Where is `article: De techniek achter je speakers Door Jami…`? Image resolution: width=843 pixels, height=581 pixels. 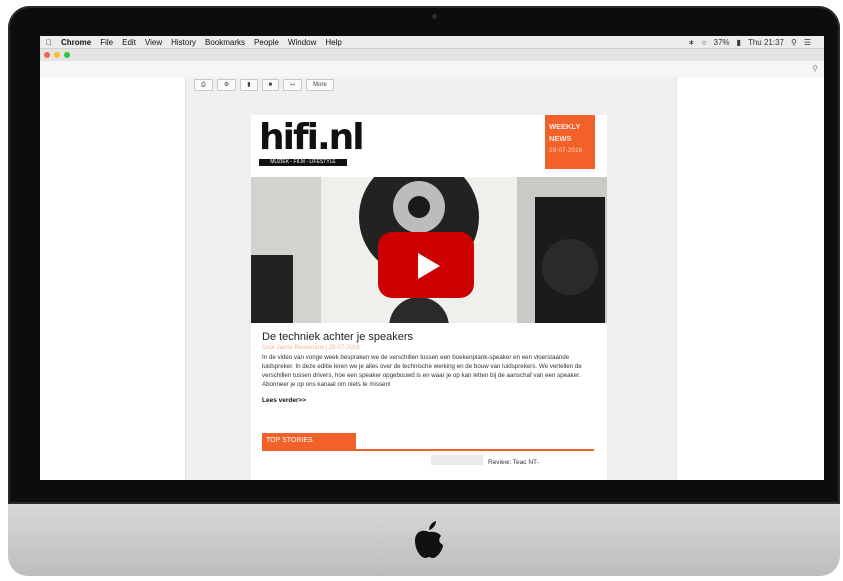 article: De techniek achter je speakers Door Jami… is located at coordinates (430, 367).